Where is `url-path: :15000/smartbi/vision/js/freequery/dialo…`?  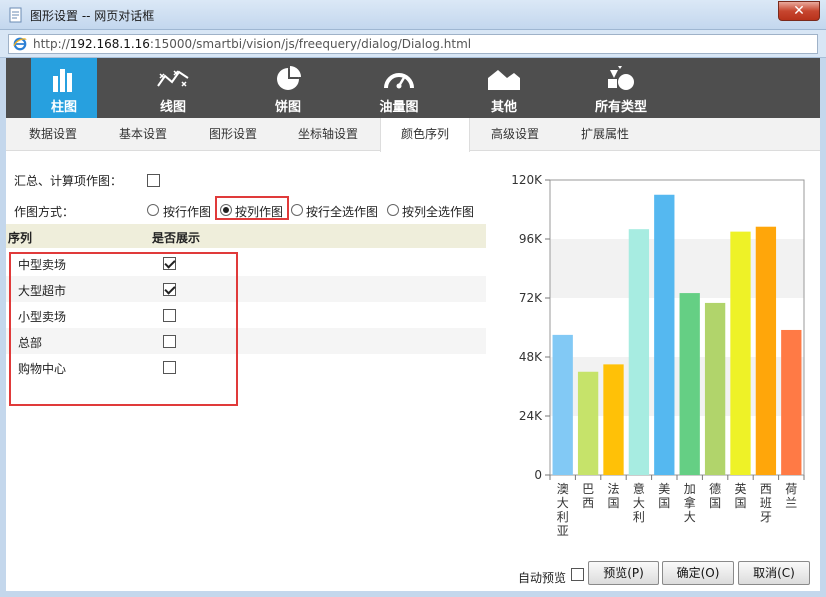 url-path: :15000/smartbi/vision/js/freequery/dialo… is located at coordinates (310, 44).